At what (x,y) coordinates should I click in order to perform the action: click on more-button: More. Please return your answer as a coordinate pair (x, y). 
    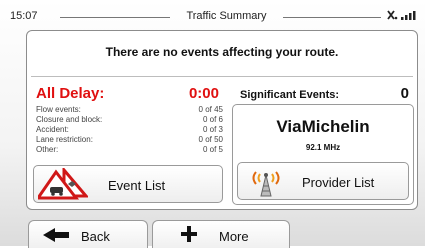
    Looking at the image, I should click on (221, 234).